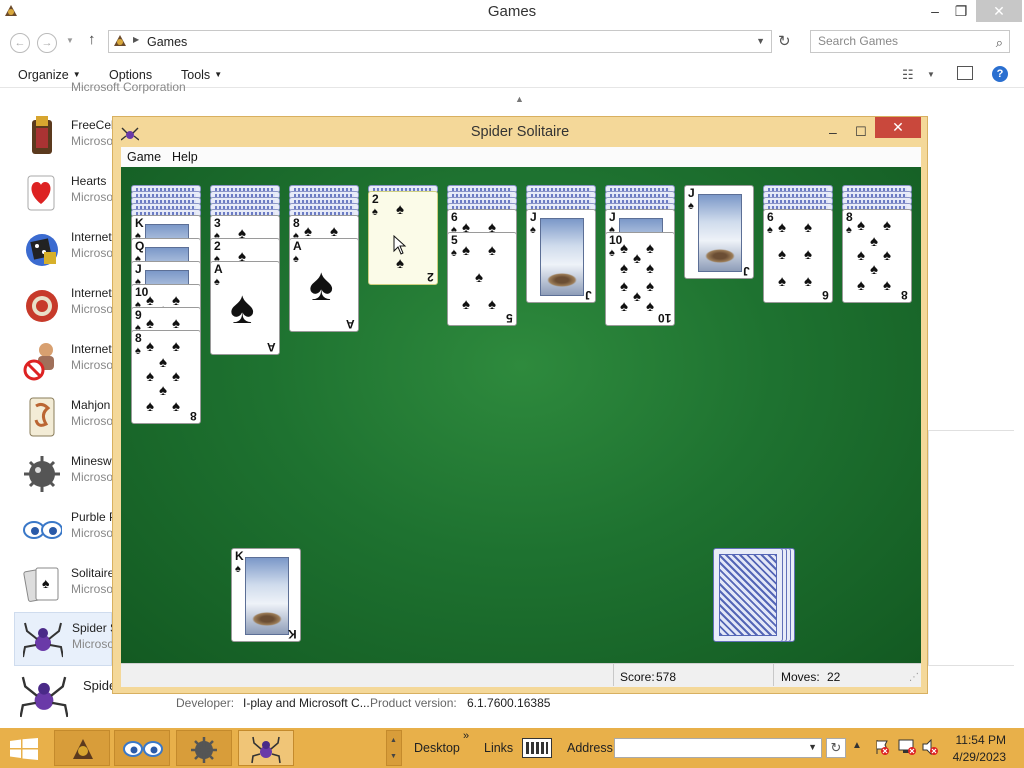  I want to click on chevron-more-icon: », so click(466, 736).